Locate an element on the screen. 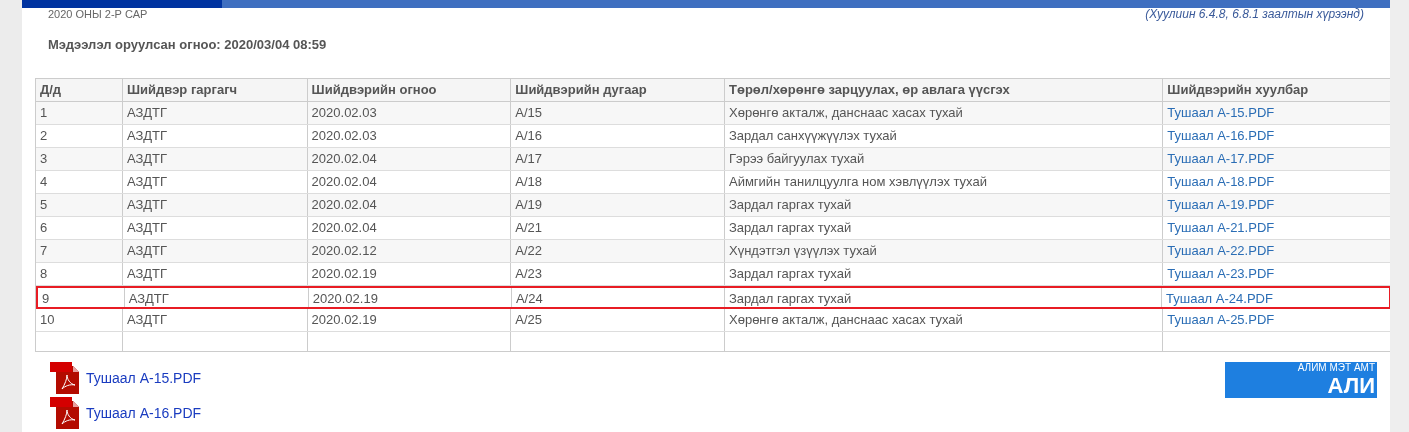 The image size is (1409, 432). file-link: Тушаал А-24.PDF is located at coordinates (1275, 297).